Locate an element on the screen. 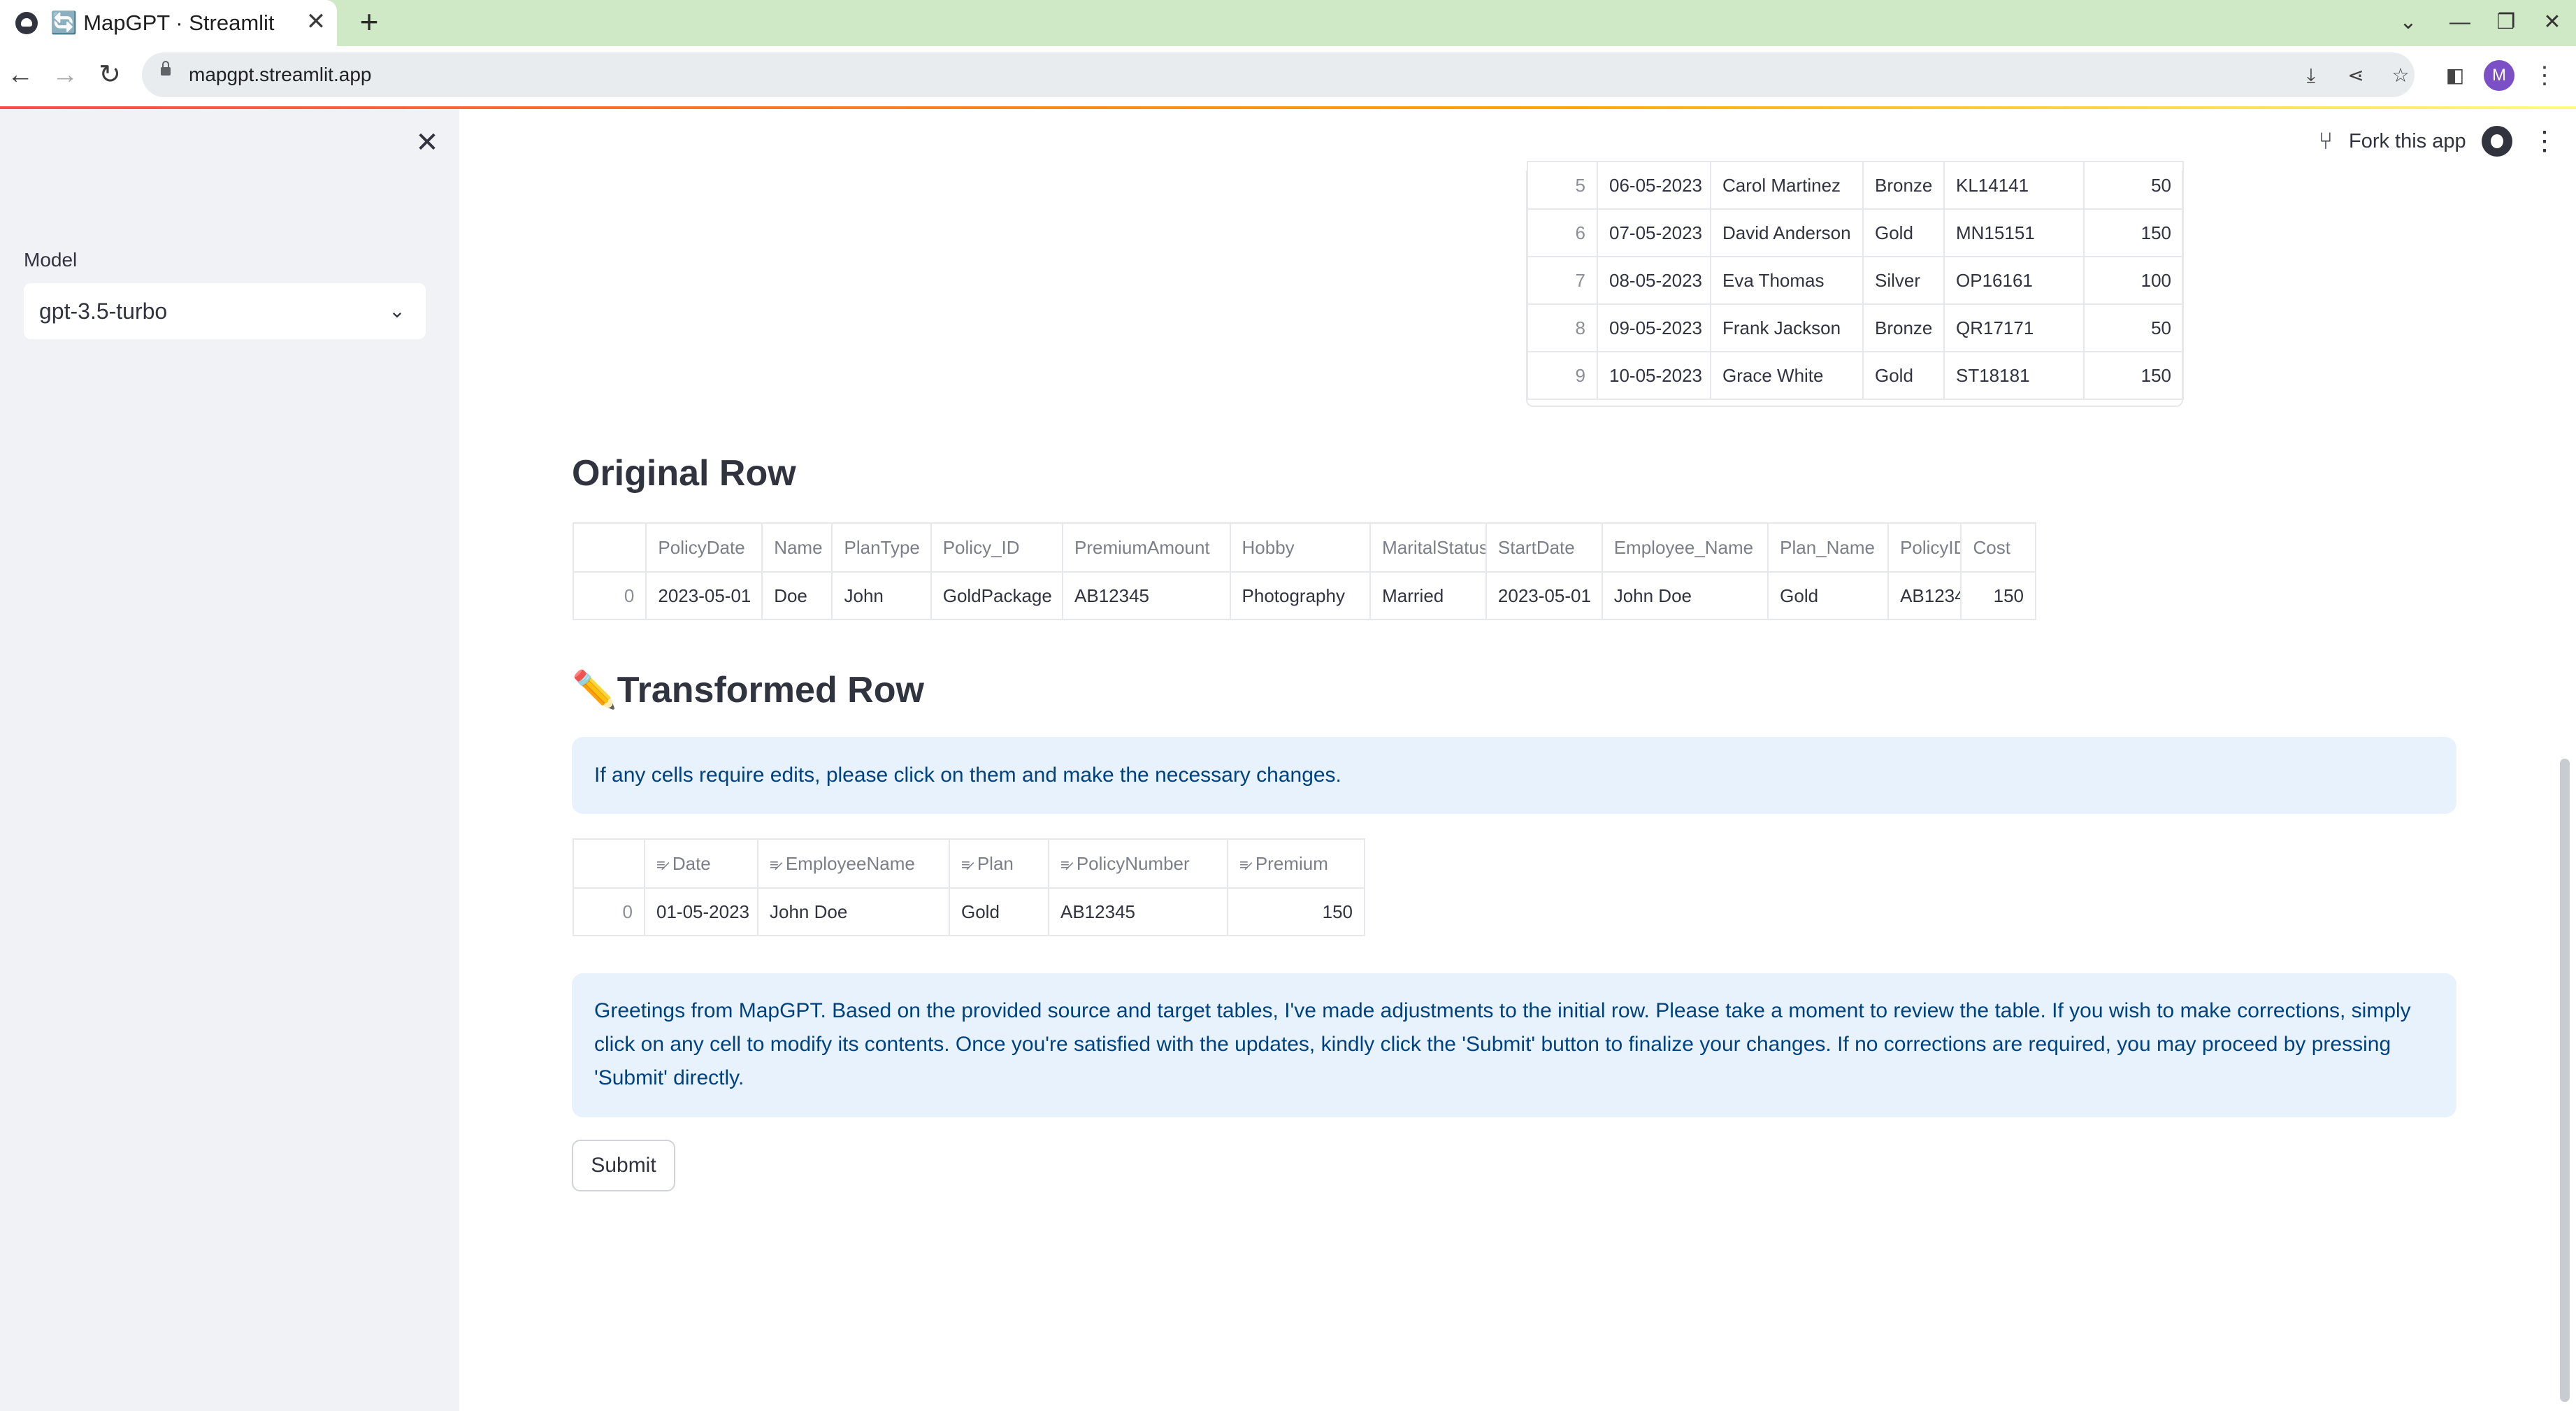 The height and width of the screenshot is (1411, 2576). column-header: Name is located at coordinates (797, 547).